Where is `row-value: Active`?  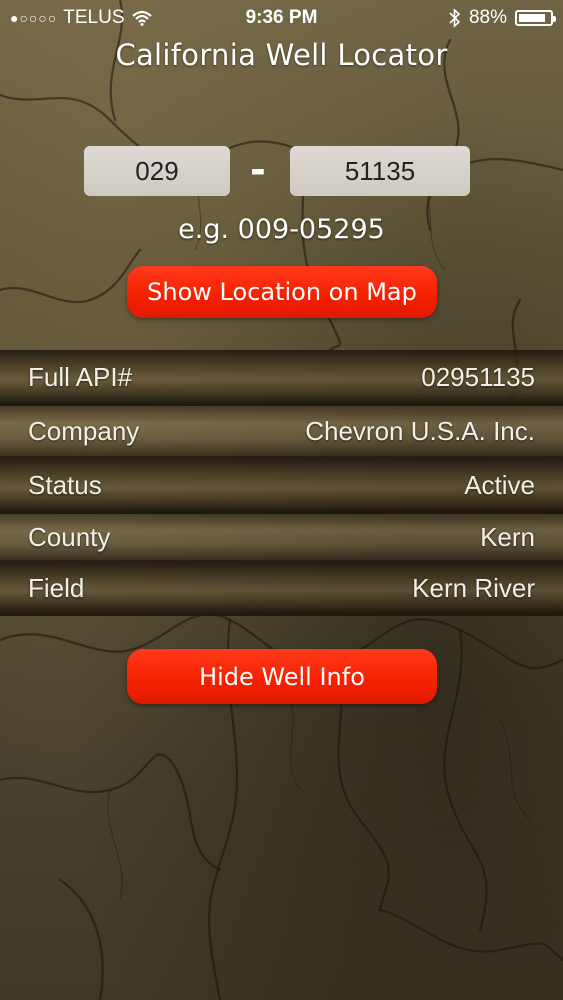
row-value: Active is located at coordinates (499, 484).